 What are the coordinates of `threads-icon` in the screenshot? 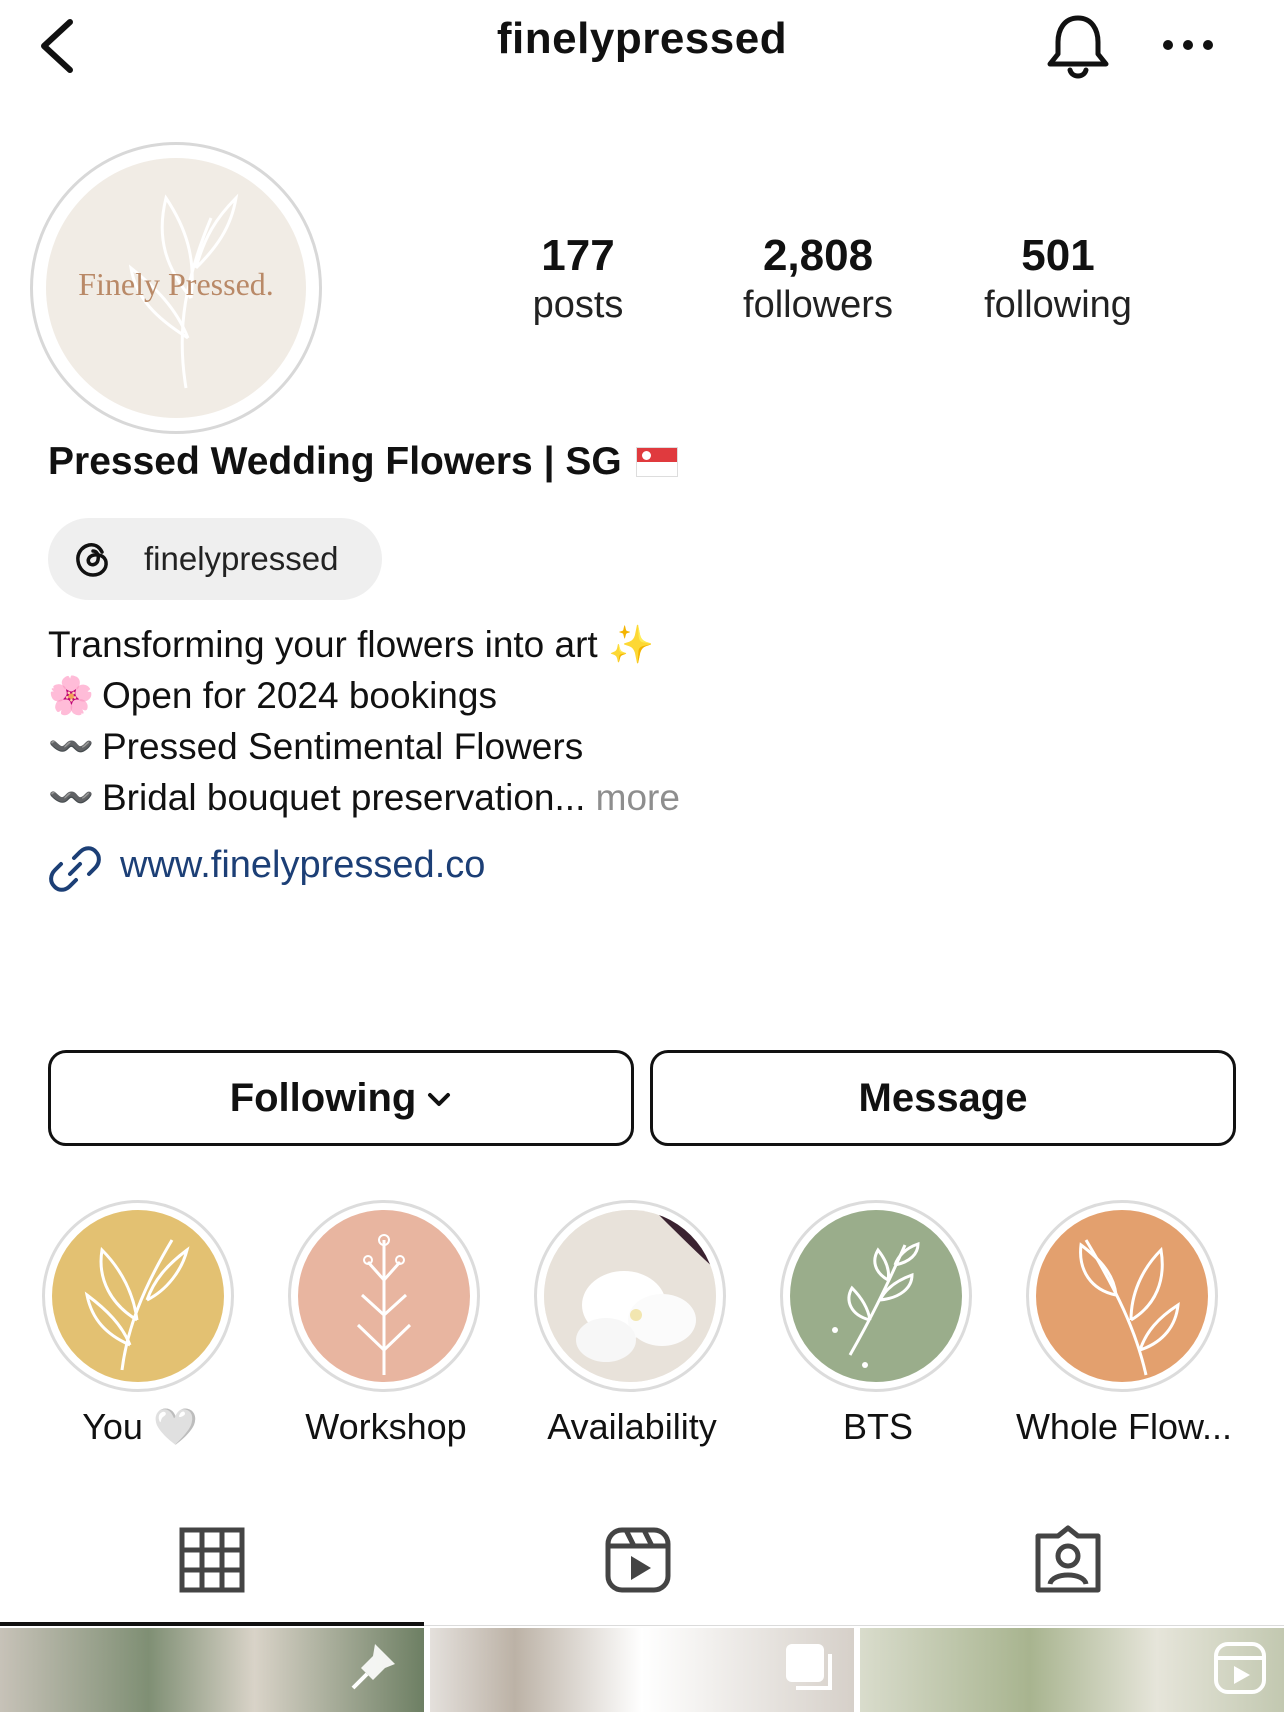 It's located at (92, 560).